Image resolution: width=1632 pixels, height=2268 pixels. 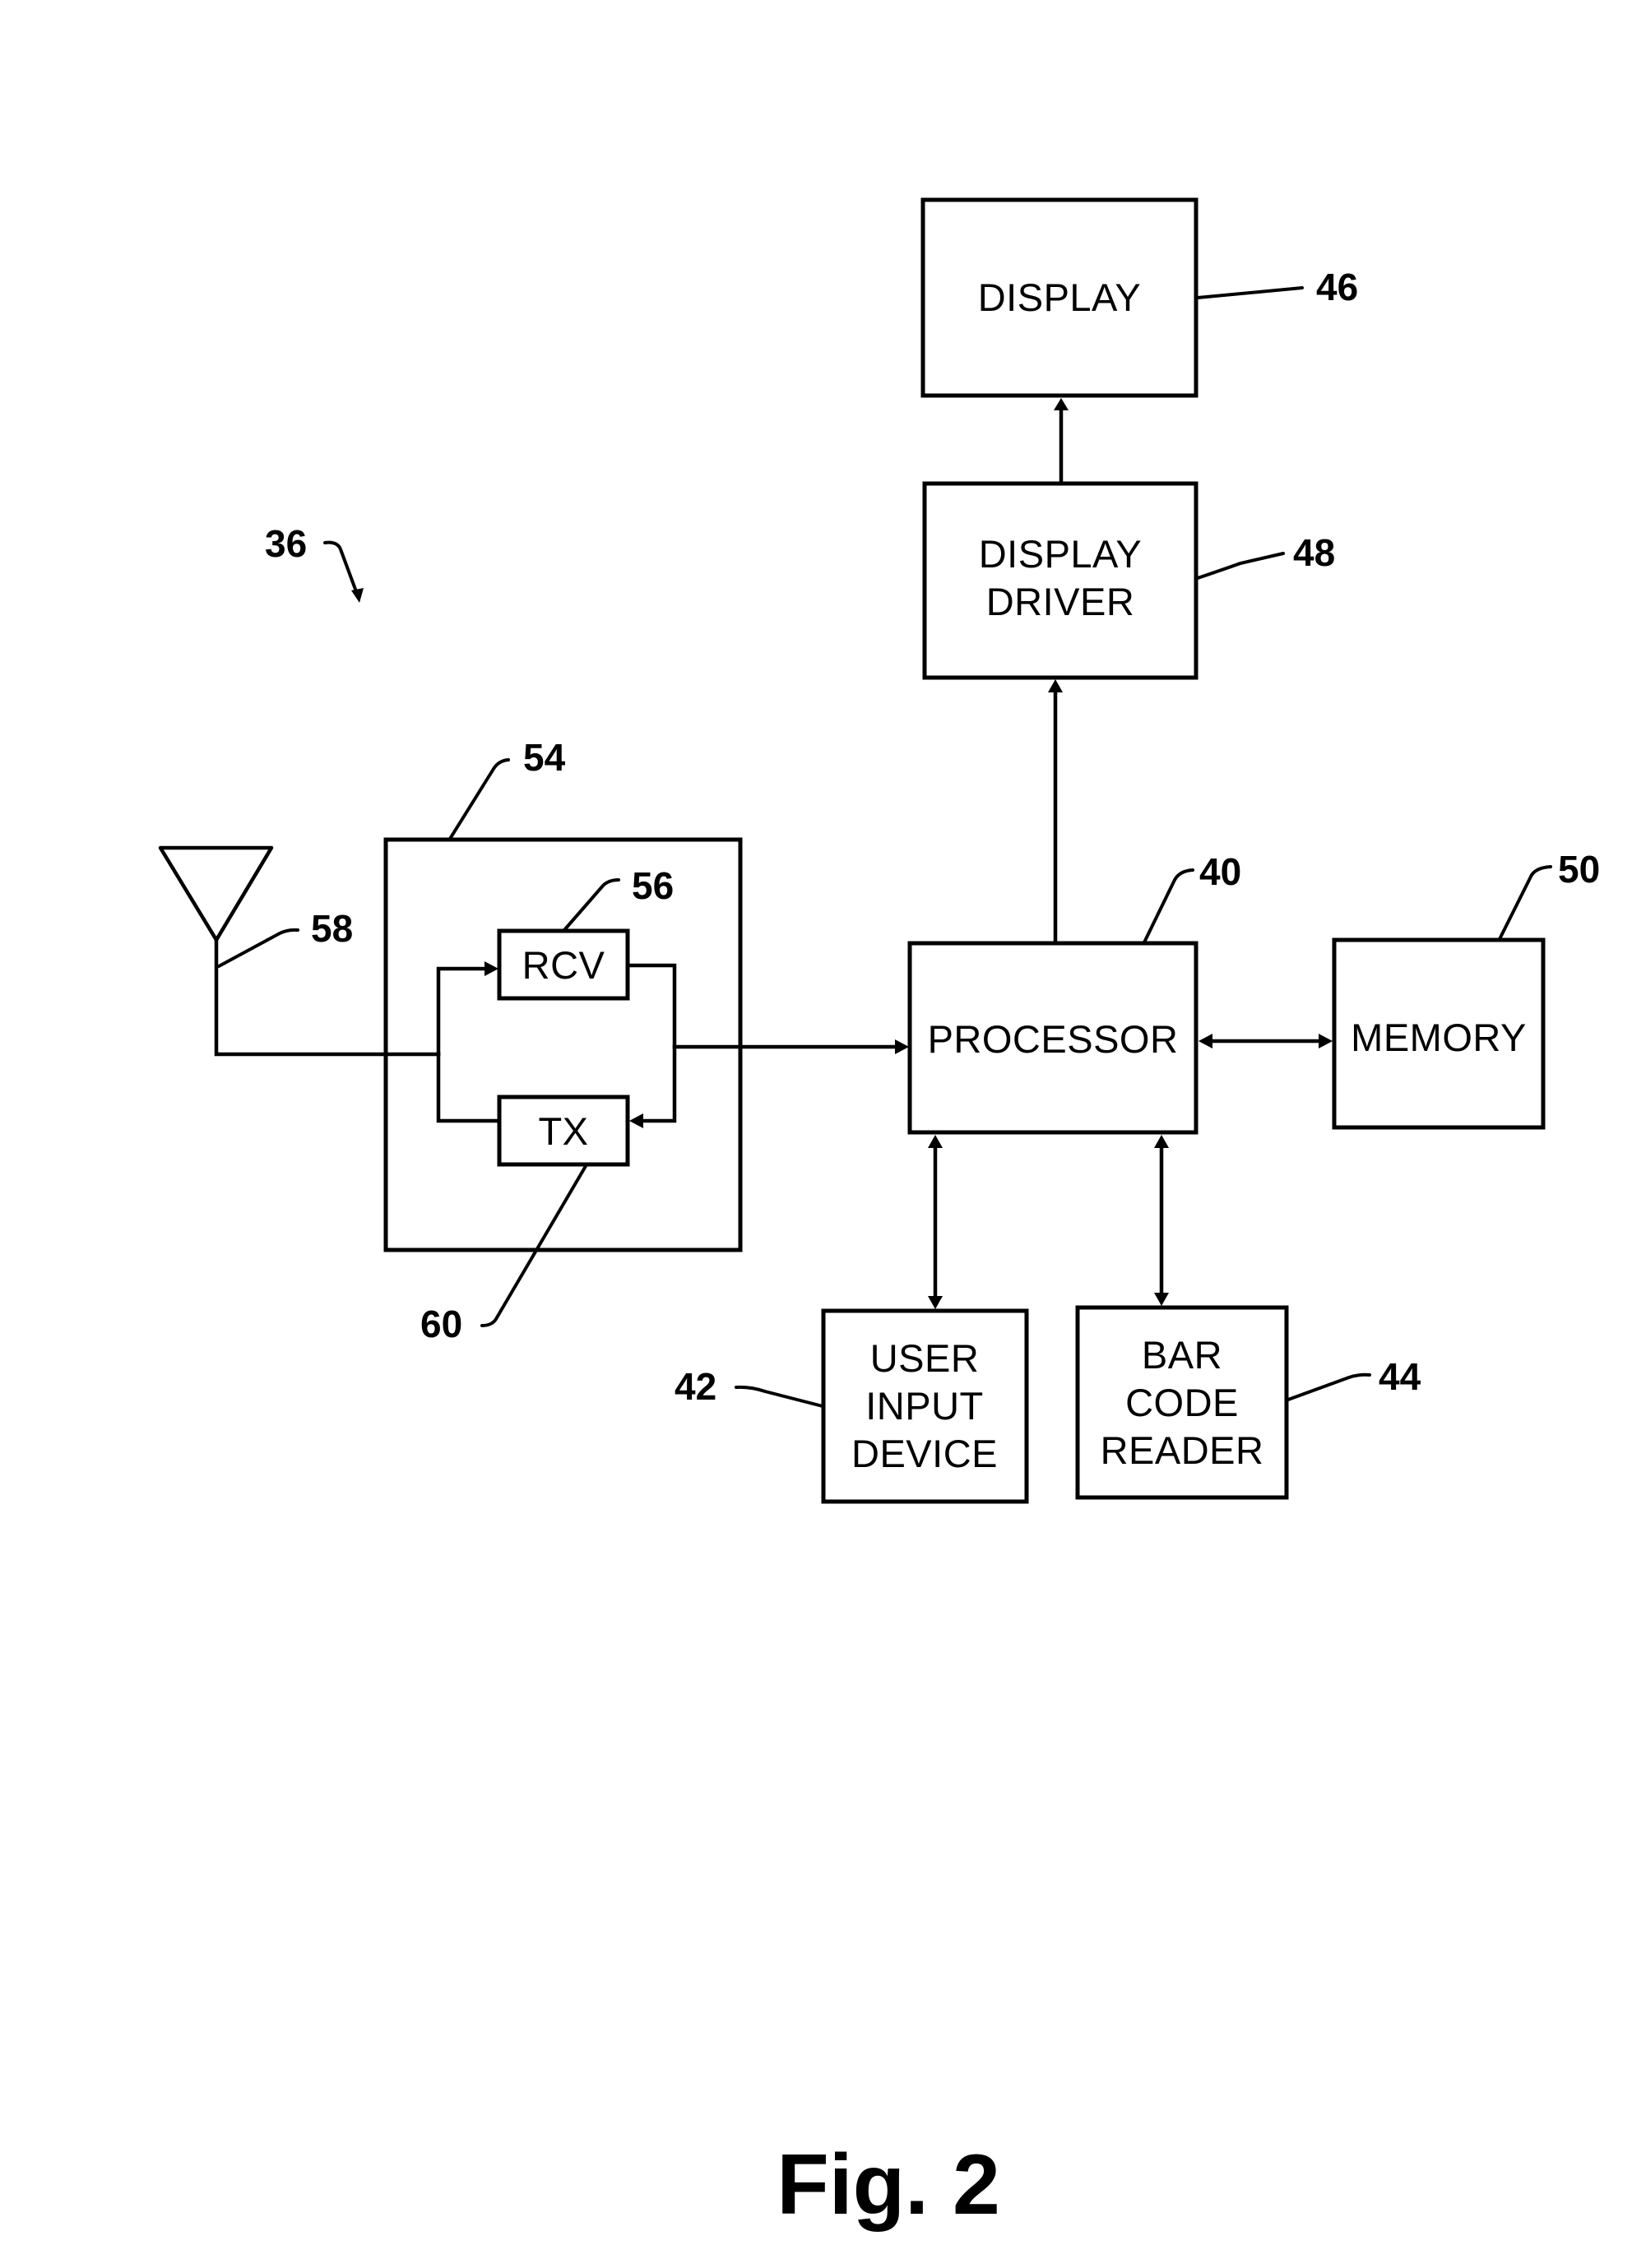 I want to click on ref-numeral-36: 36, so click(x=286, y=543).